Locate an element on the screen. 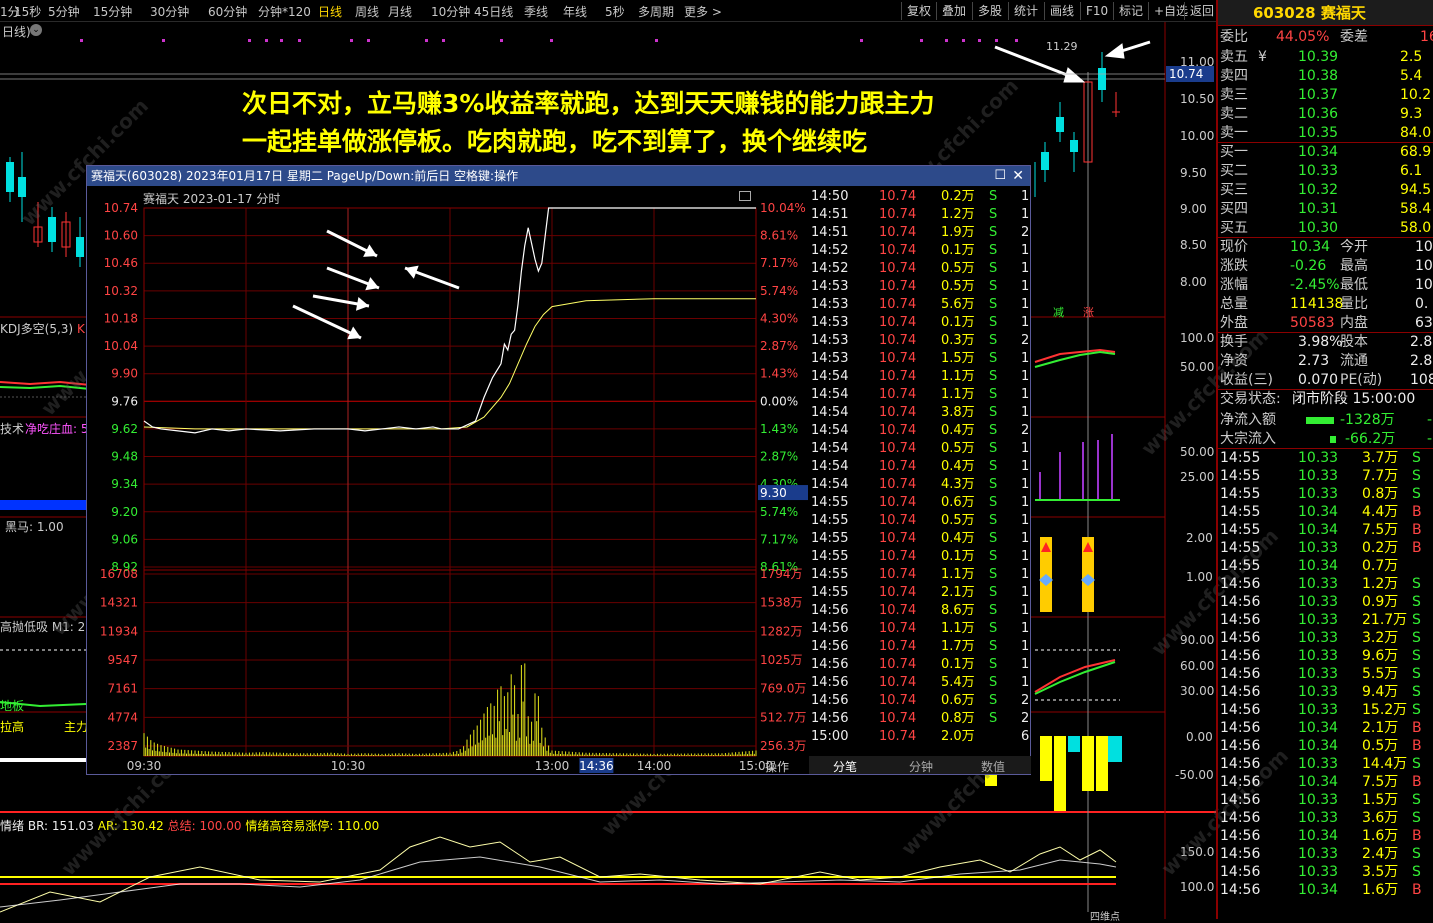 This screenshot has width=1433, height=923. tab-values: 数值 is located at coordinates (993, 766).